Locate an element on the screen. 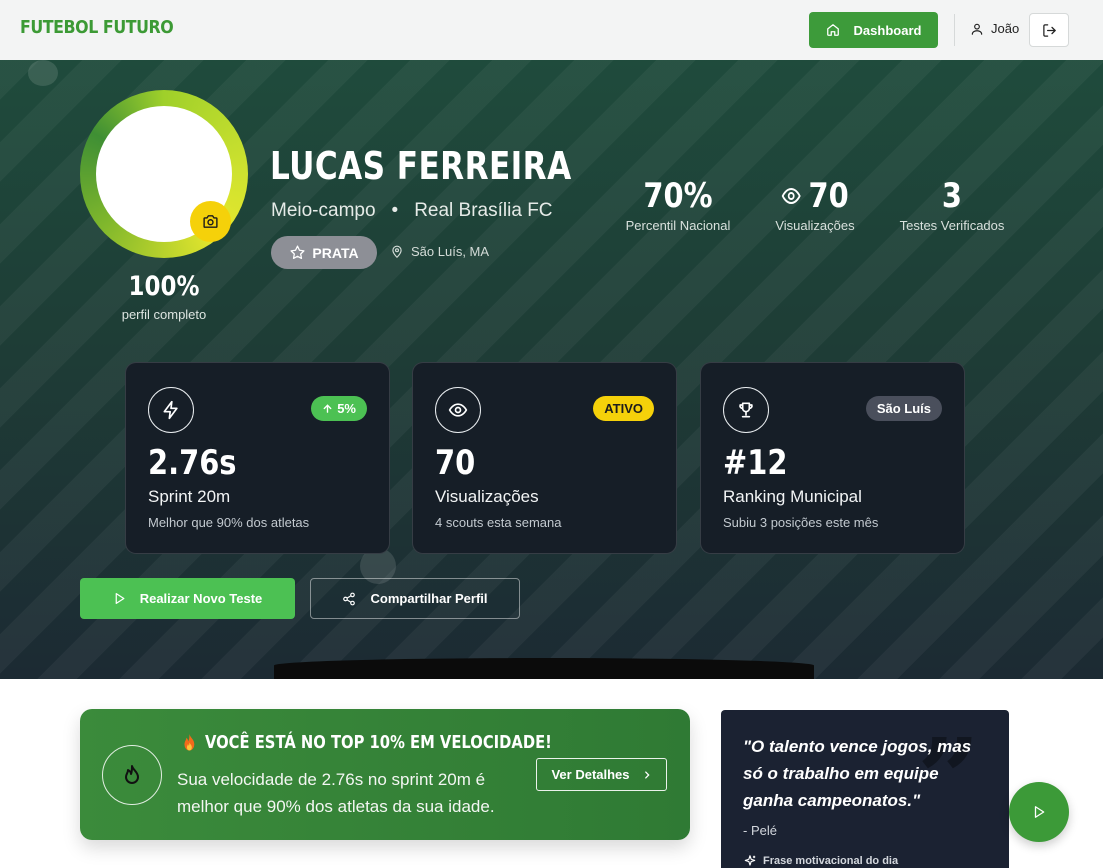 The width and height of the screenshot is (1103, 868). card-title: Ranking Municipal is located at coordinates (792, 496).